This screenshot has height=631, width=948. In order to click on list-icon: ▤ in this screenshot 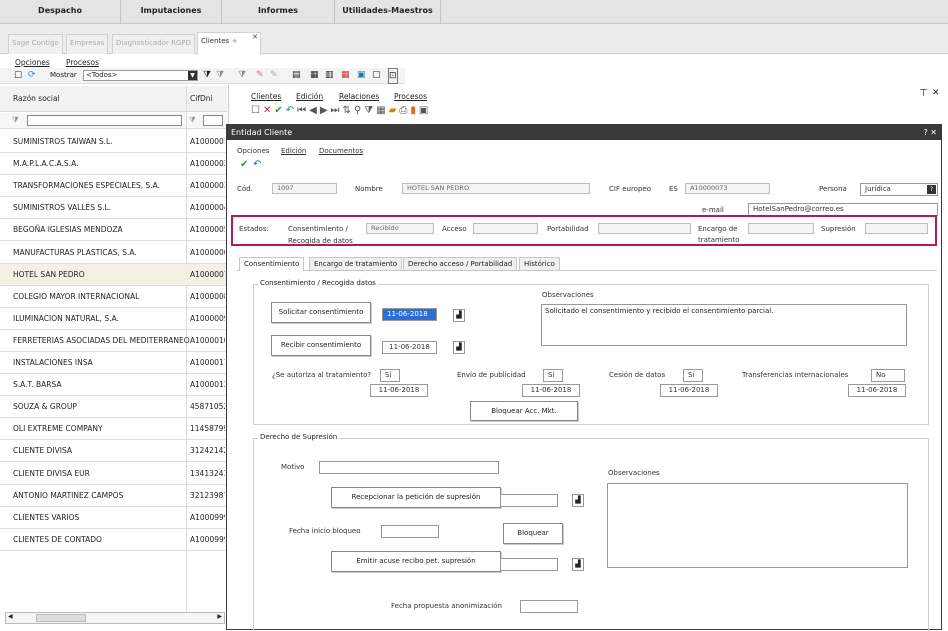, I will do `click(296, 75)`.